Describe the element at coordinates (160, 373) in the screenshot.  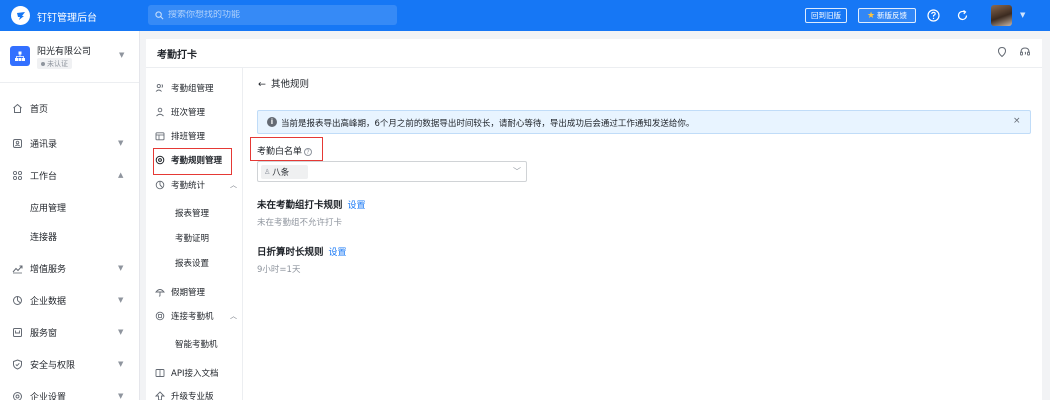
I see `document-icon` at that location.